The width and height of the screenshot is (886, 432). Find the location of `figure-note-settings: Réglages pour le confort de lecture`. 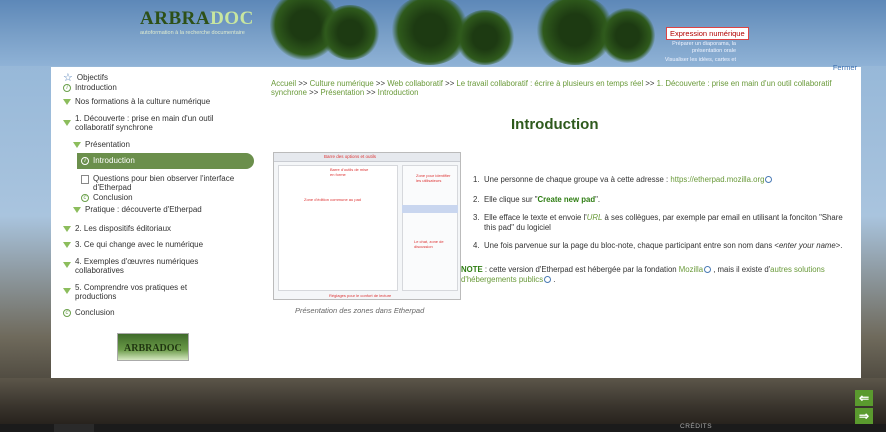

figure-note-settings: Réglages pour le confort de lecture is located at coordinates (360, 295).